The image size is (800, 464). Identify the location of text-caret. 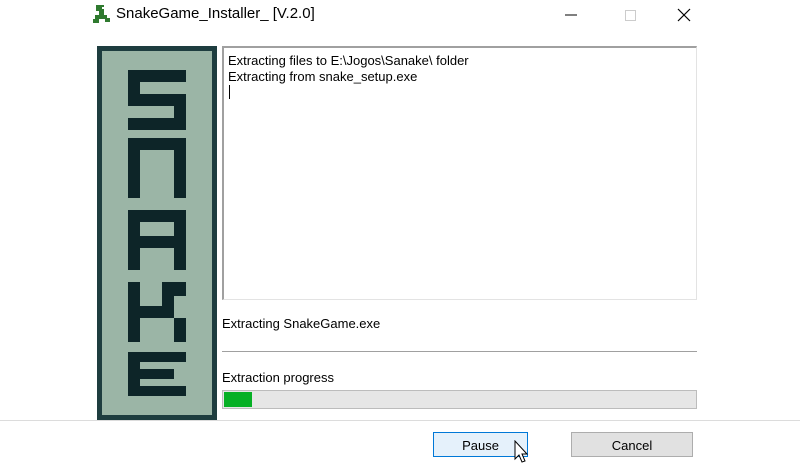
(229, 92).